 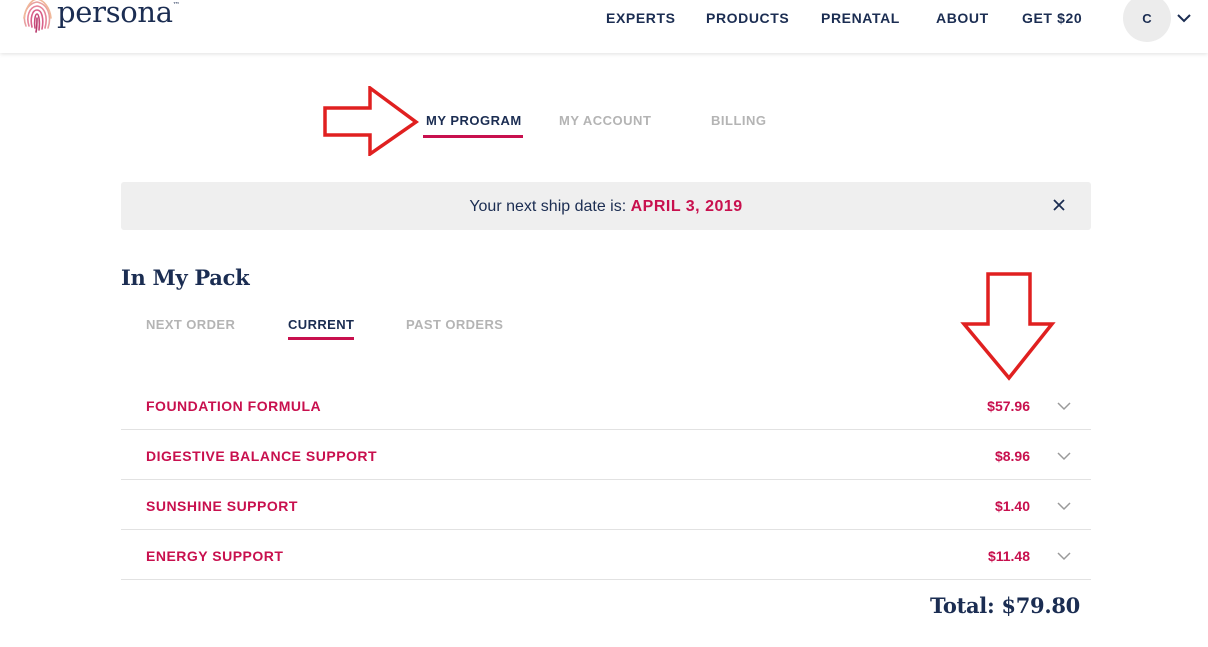 I want to click on ship-date-banner: Your next ship date is: APRIL 3, 2019, so click(x=606, y=206).